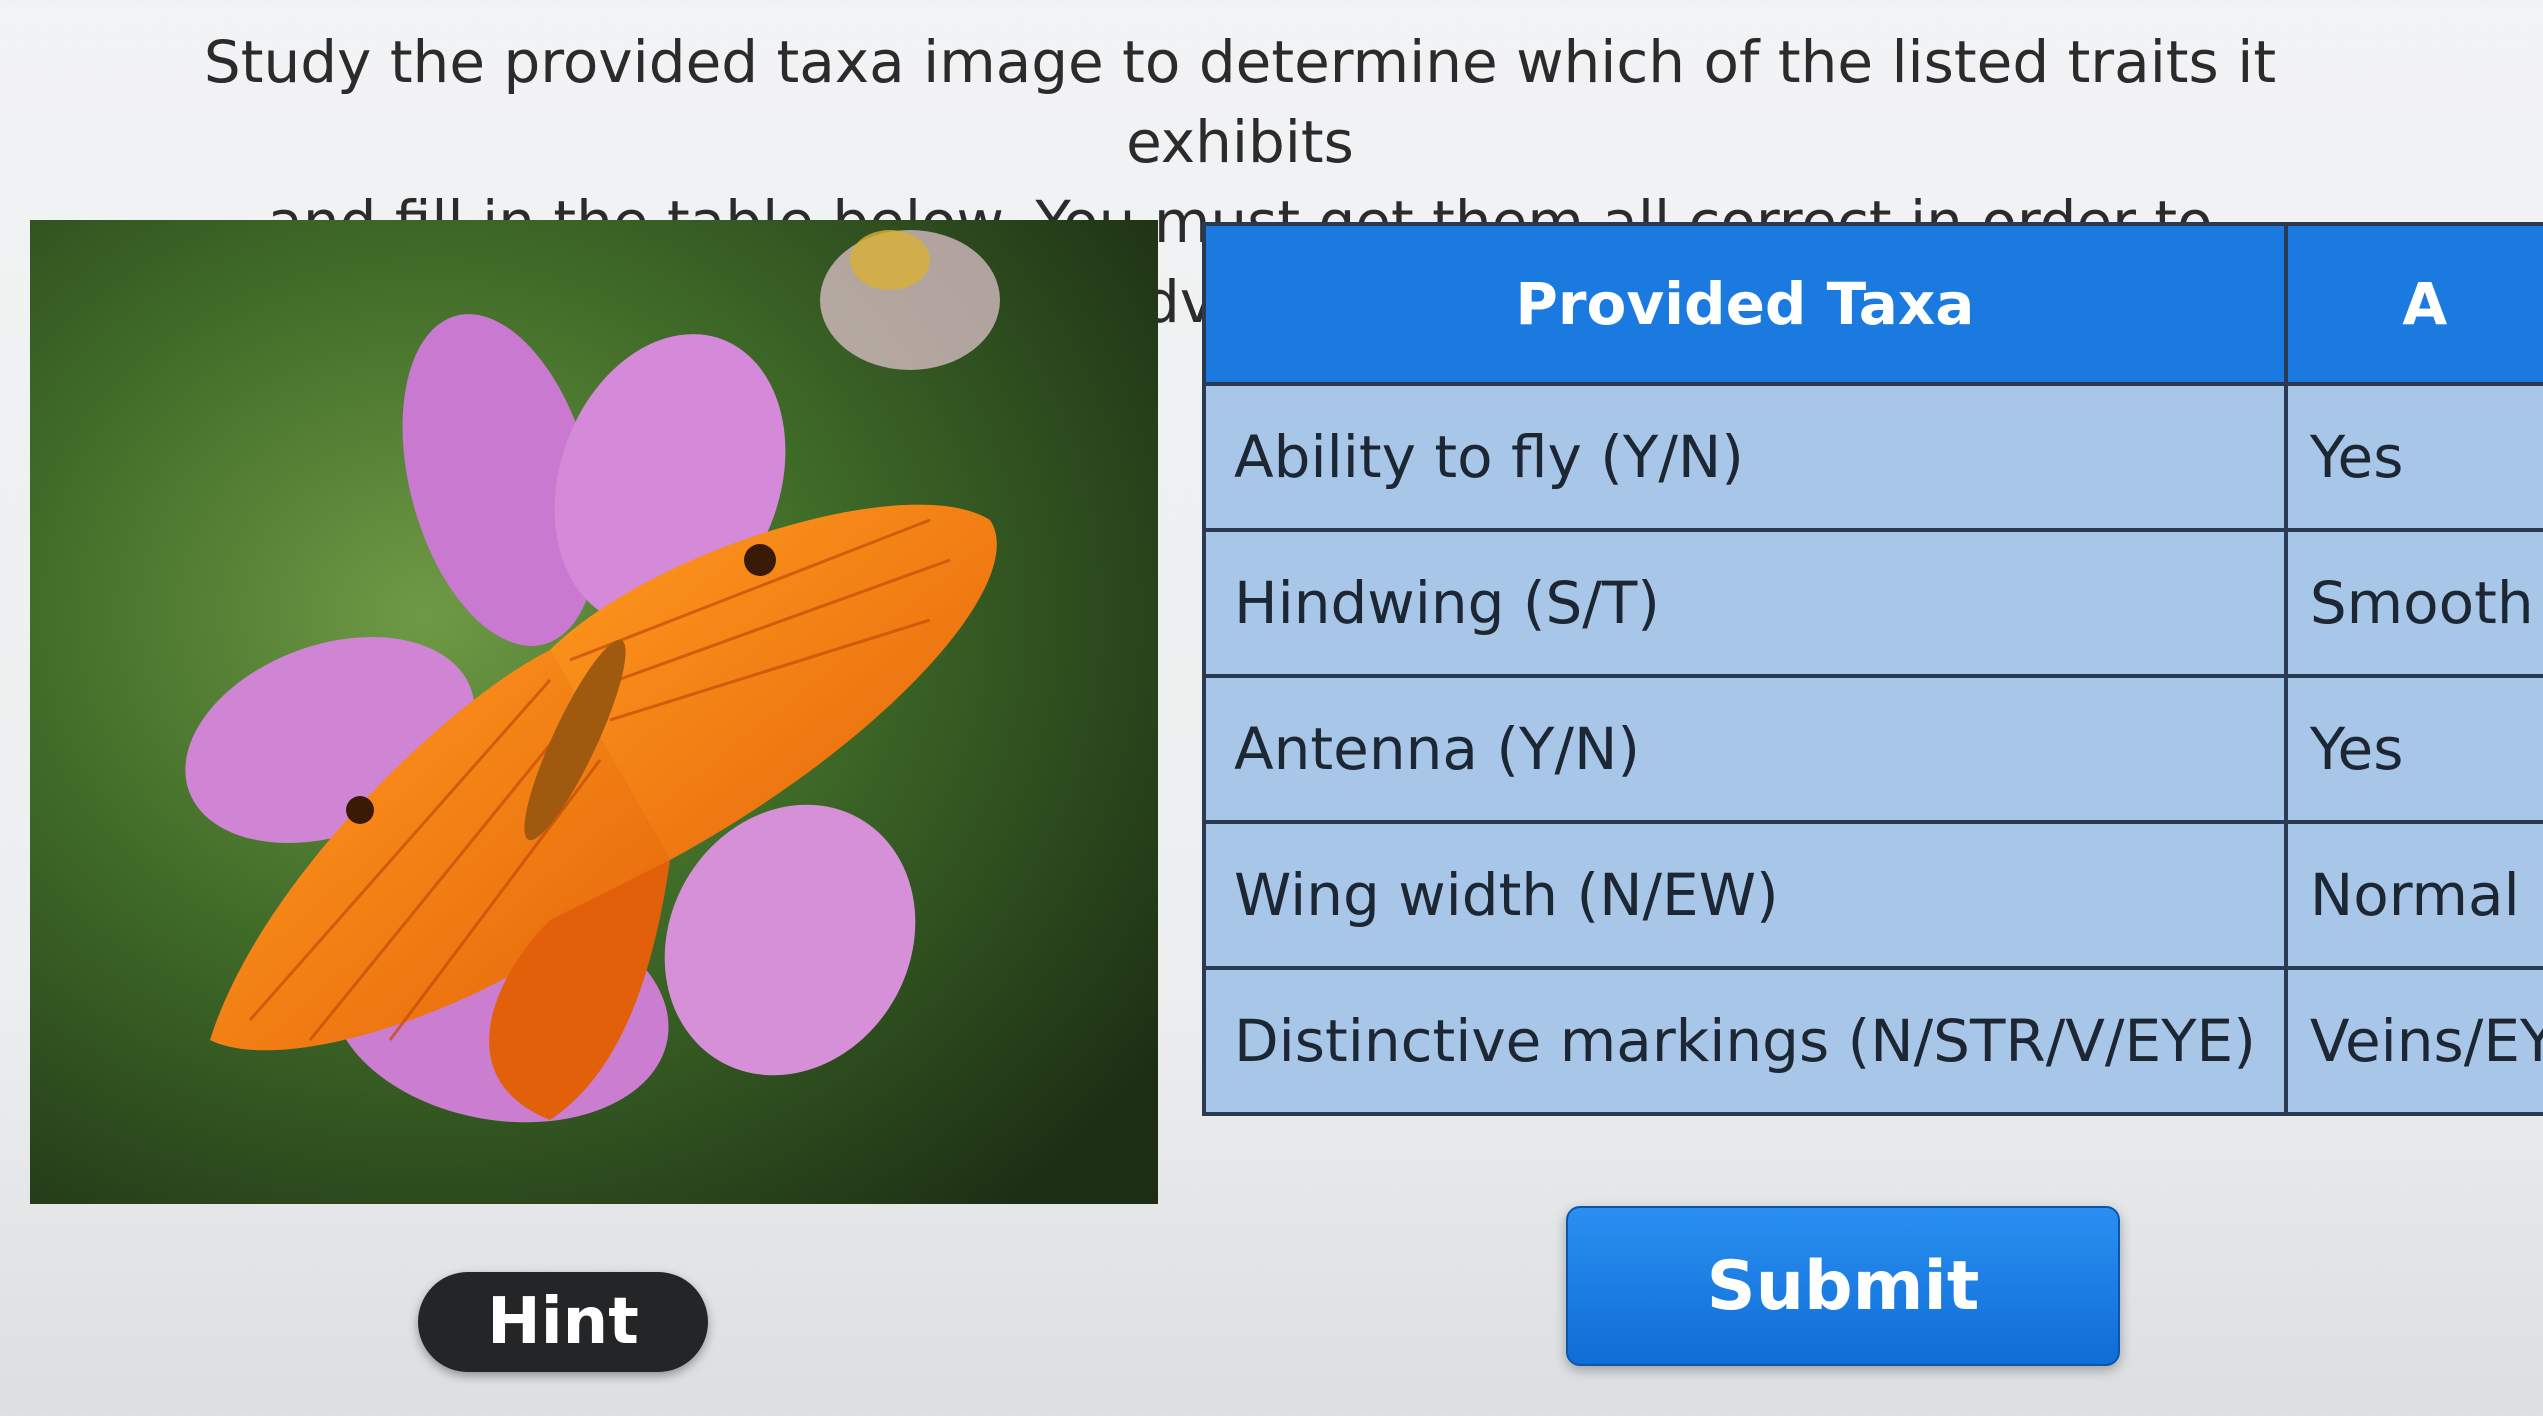 This screenshot has height=1416, width=2543. What do you see at coordinates (563, 1322) in the screenshot?
I see `hint-button: Hint` at bounding box center [563, 1322].